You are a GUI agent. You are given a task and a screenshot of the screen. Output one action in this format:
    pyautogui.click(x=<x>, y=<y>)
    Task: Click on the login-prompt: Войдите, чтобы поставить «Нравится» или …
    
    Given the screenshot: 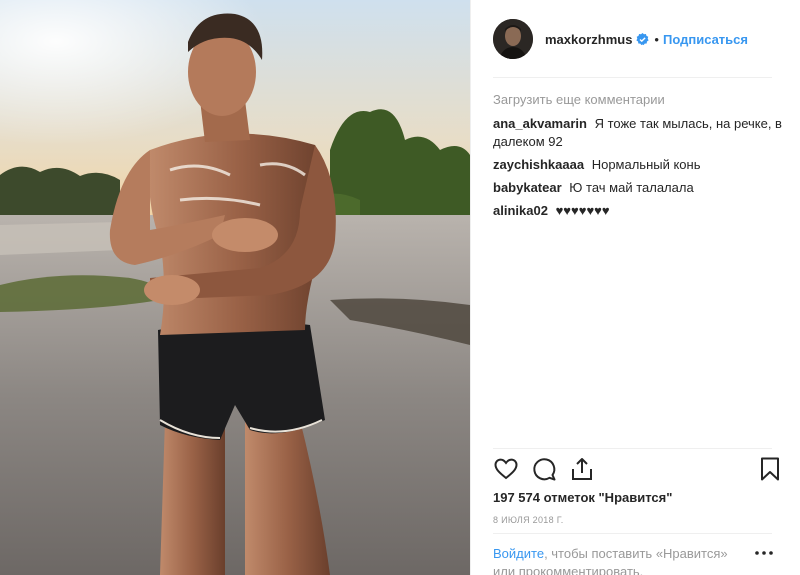 What is the action you would take?
    pyautogui.click(x=618, y=560)
    